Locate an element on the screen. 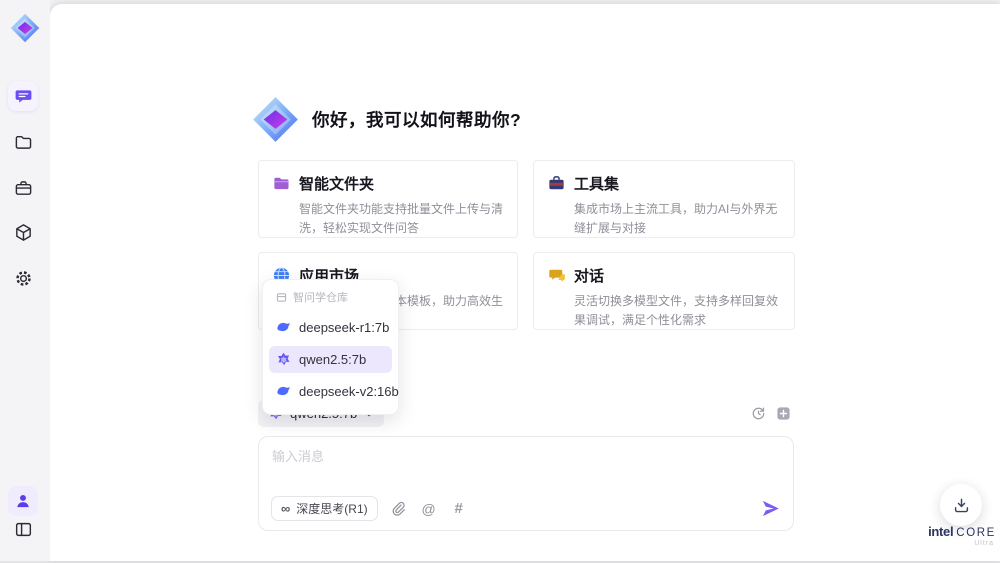 The image size is (1000, 563). chat-bubble-icon is located at coordinates (23, 96).